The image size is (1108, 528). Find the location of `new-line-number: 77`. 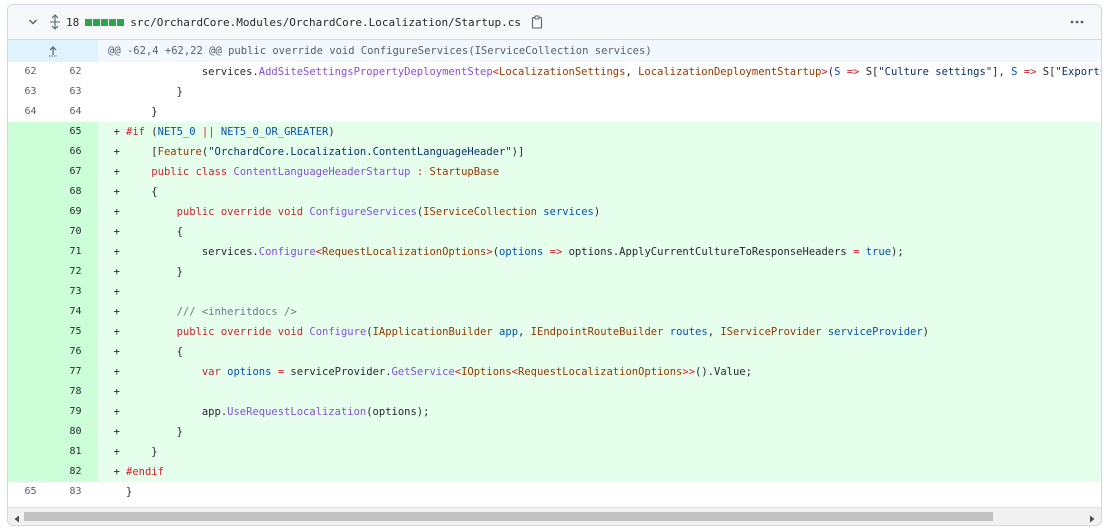

new-line-number: 77 is located at coordinates (75, 372).